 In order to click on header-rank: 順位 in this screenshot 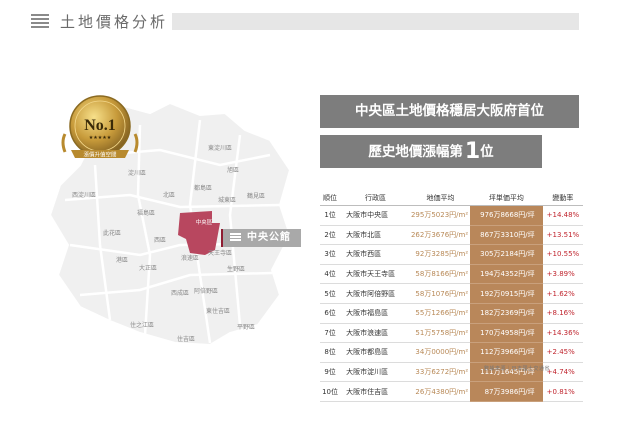, I will do `click(330, 198)`.